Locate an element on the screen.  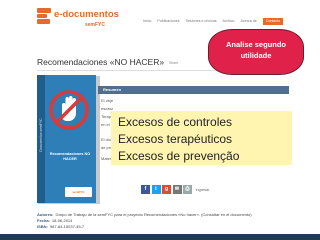
mail-icon: ✉ is located at coordinates (177, 189).